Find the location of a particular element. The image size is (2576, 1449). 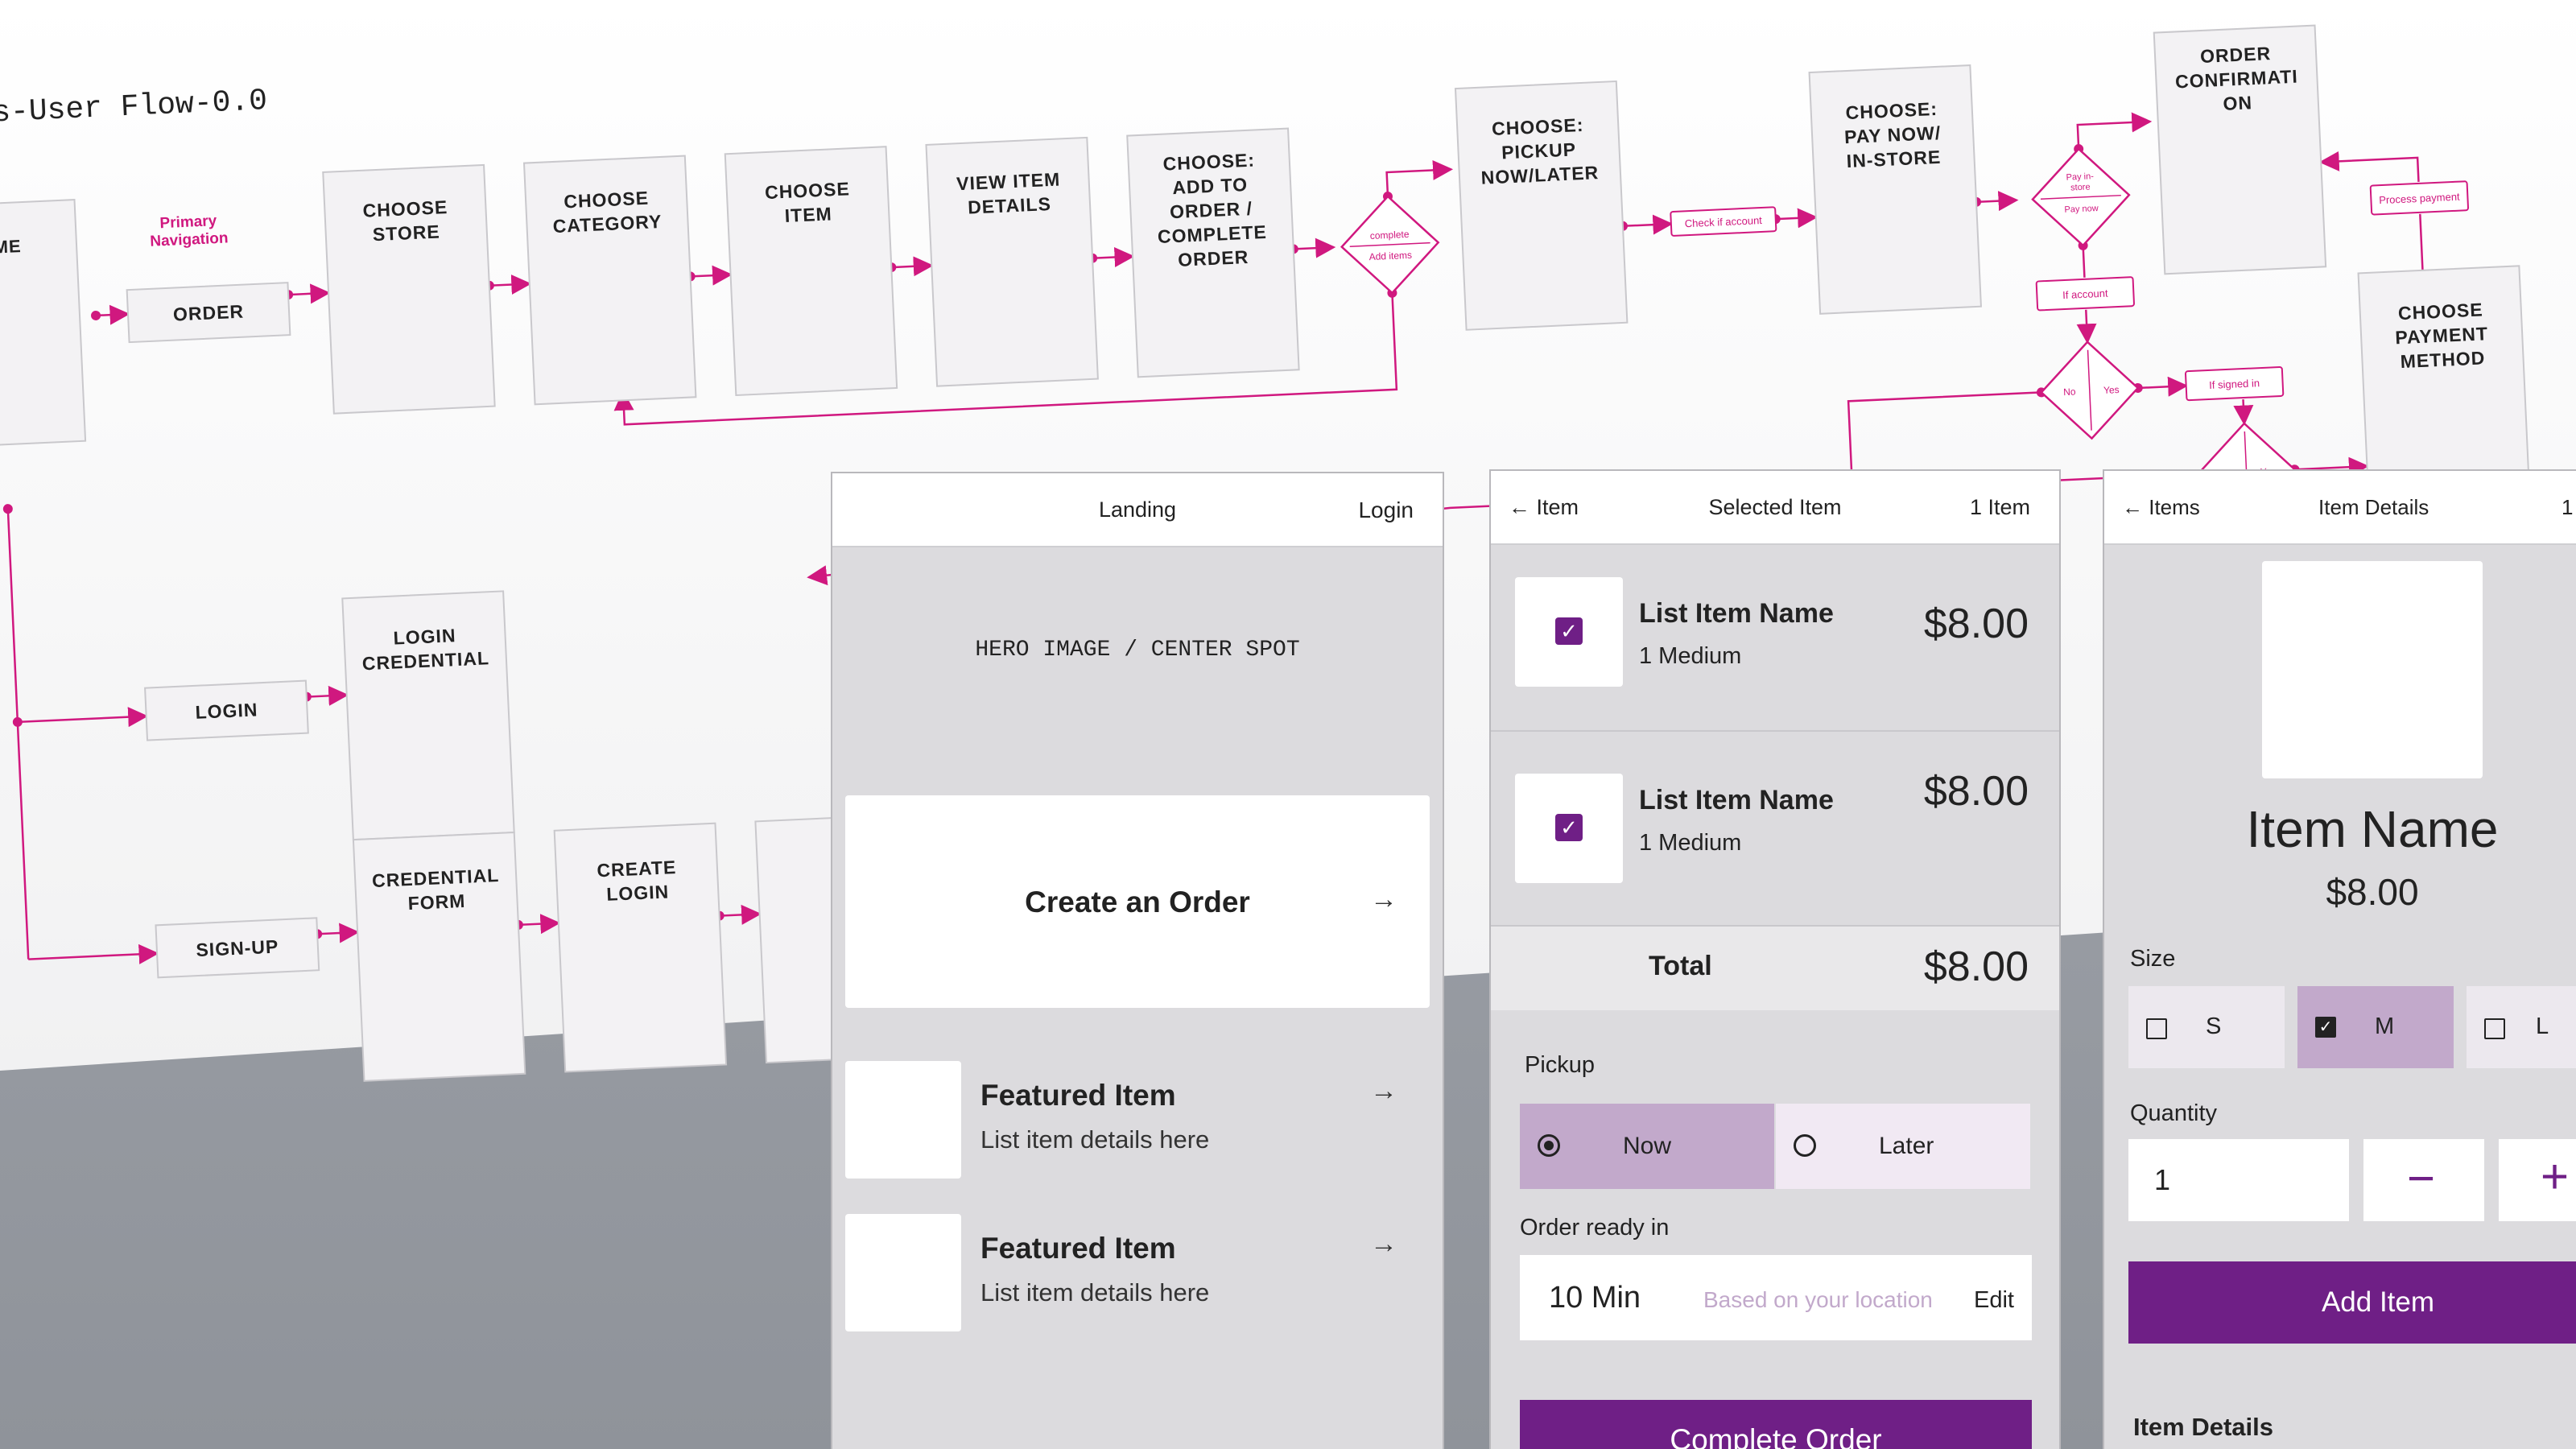

plus-icon: + is located at coordinates (2555, 1176).